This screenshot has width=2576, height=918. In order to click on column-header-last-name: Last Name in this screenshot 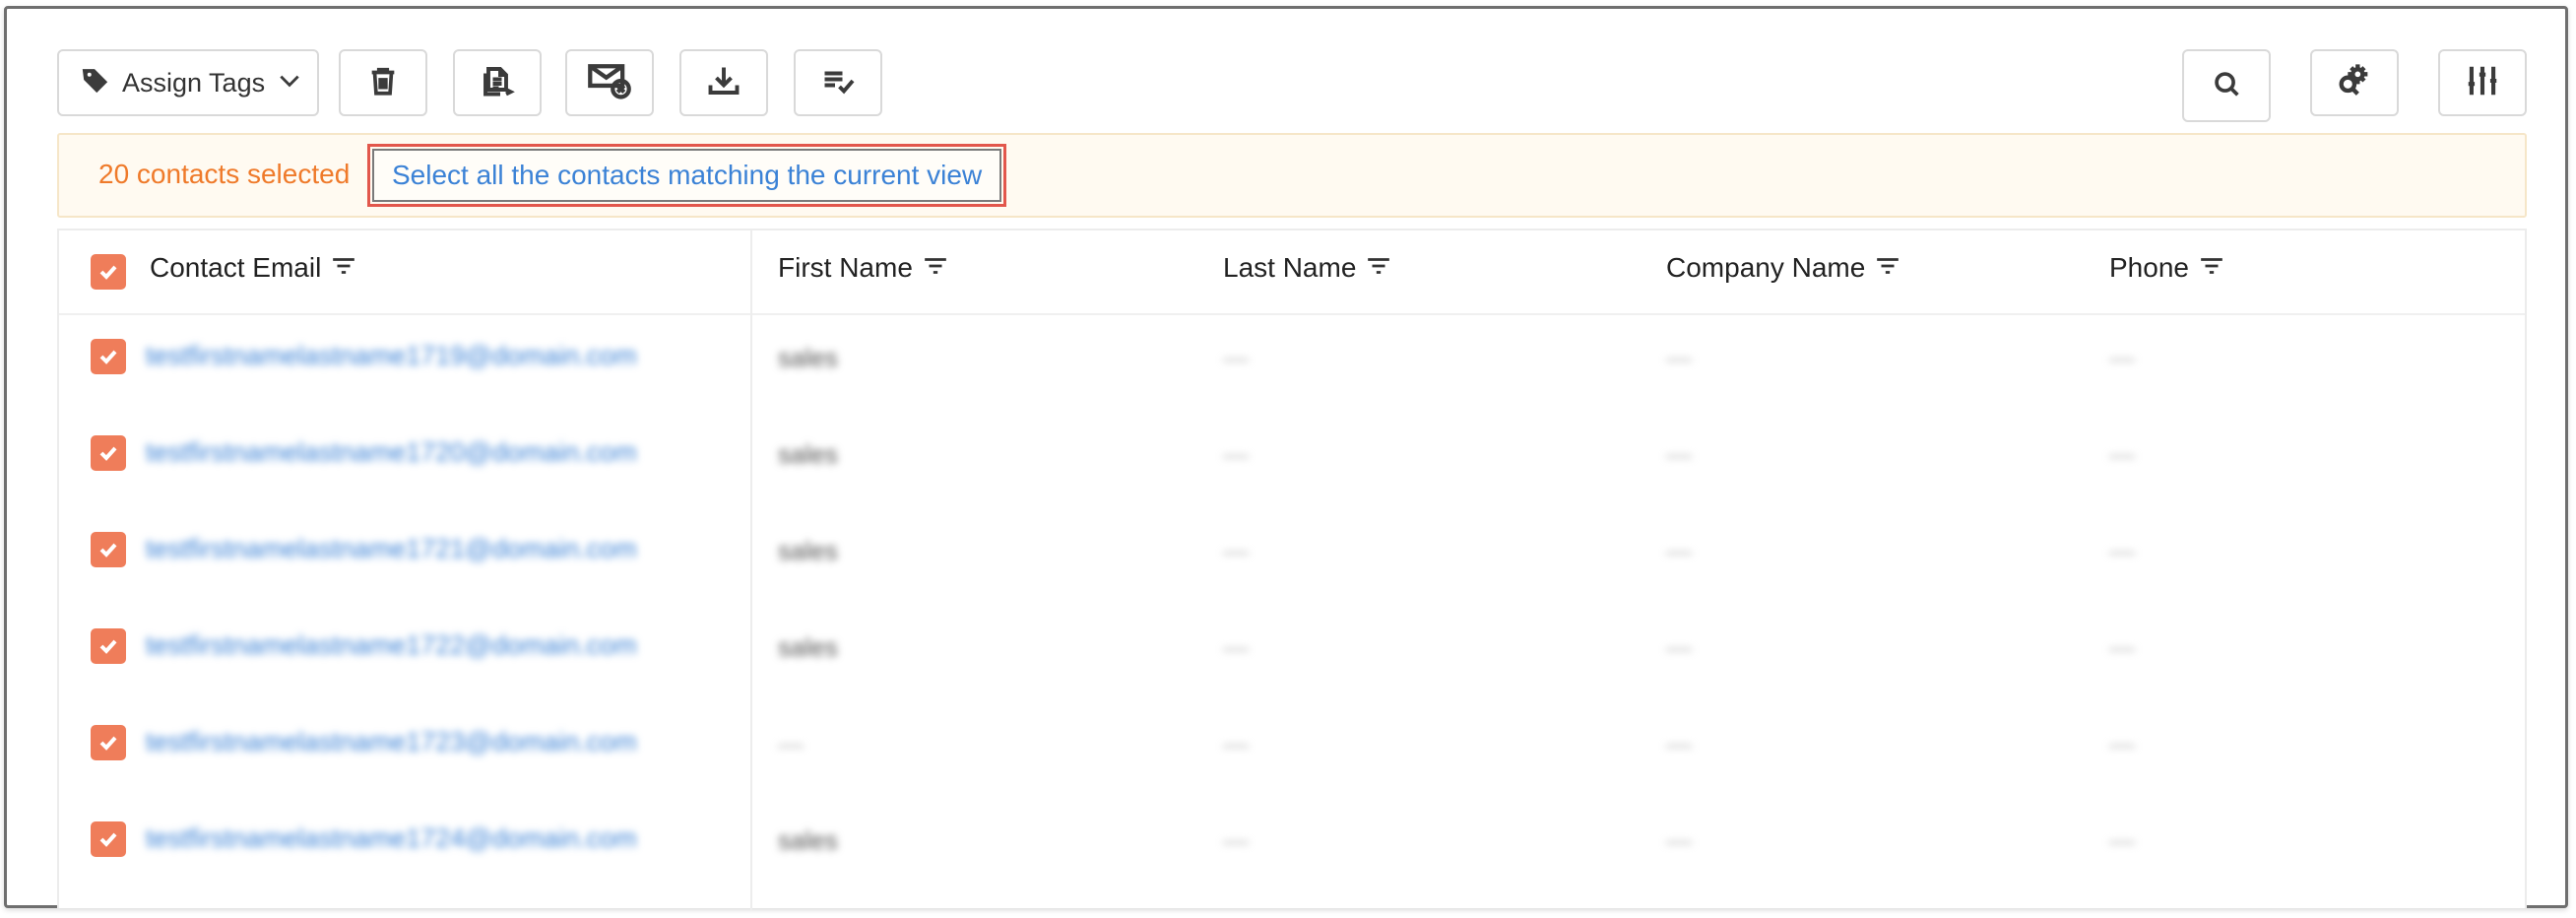, I will do `click(1307, 268)`.